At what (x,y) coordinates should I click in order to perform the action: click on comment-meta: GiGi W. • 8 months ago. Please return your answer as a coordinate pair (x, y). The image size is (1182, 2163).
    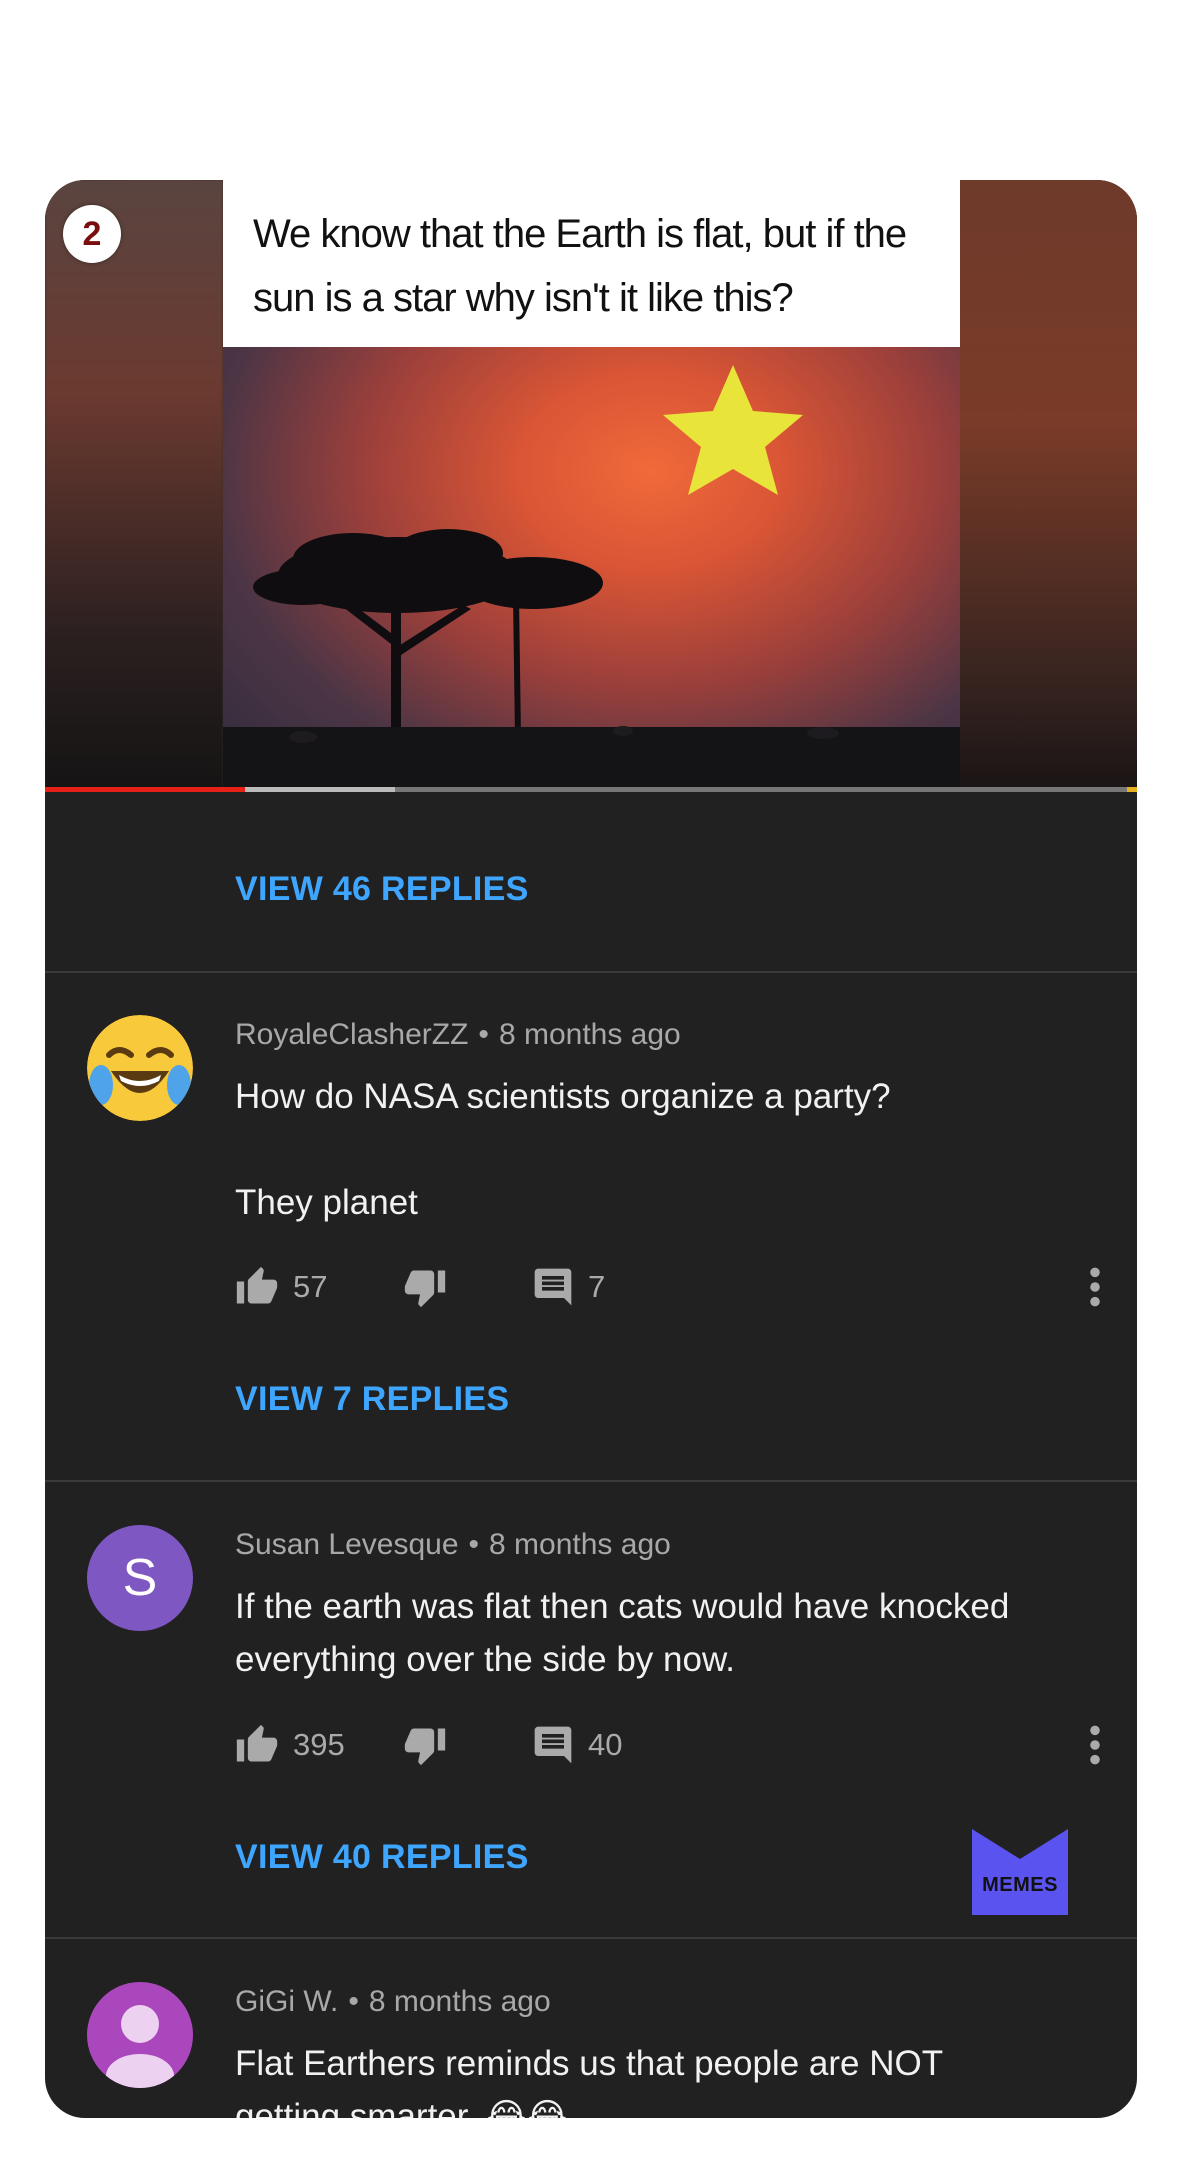
    Looking at the image, I should click on (393, 2002).